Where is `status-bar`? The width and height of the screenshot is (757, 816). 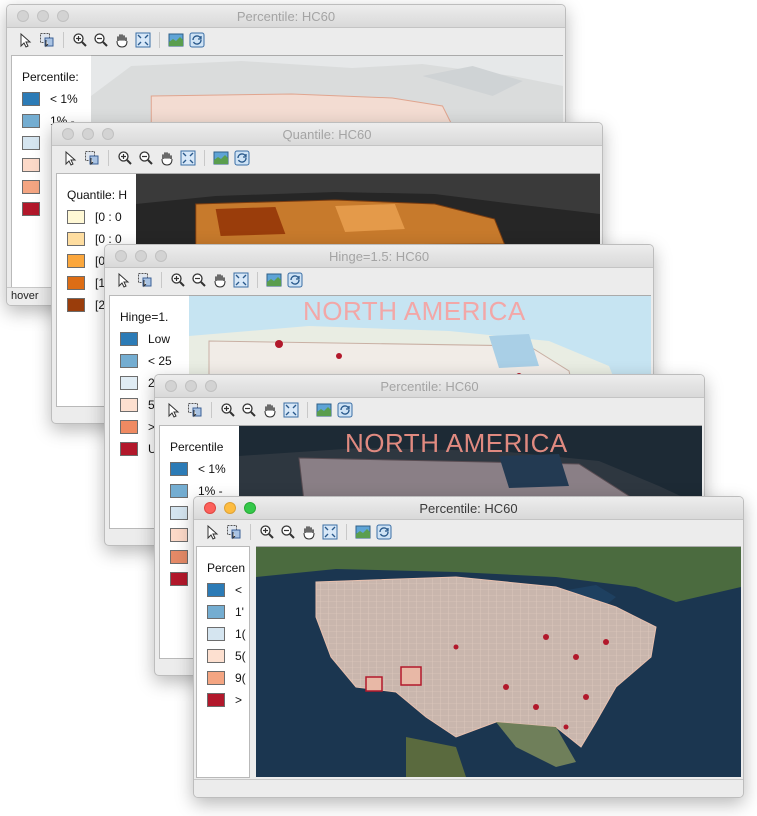 status-bar is located at coordinates (468, 788).